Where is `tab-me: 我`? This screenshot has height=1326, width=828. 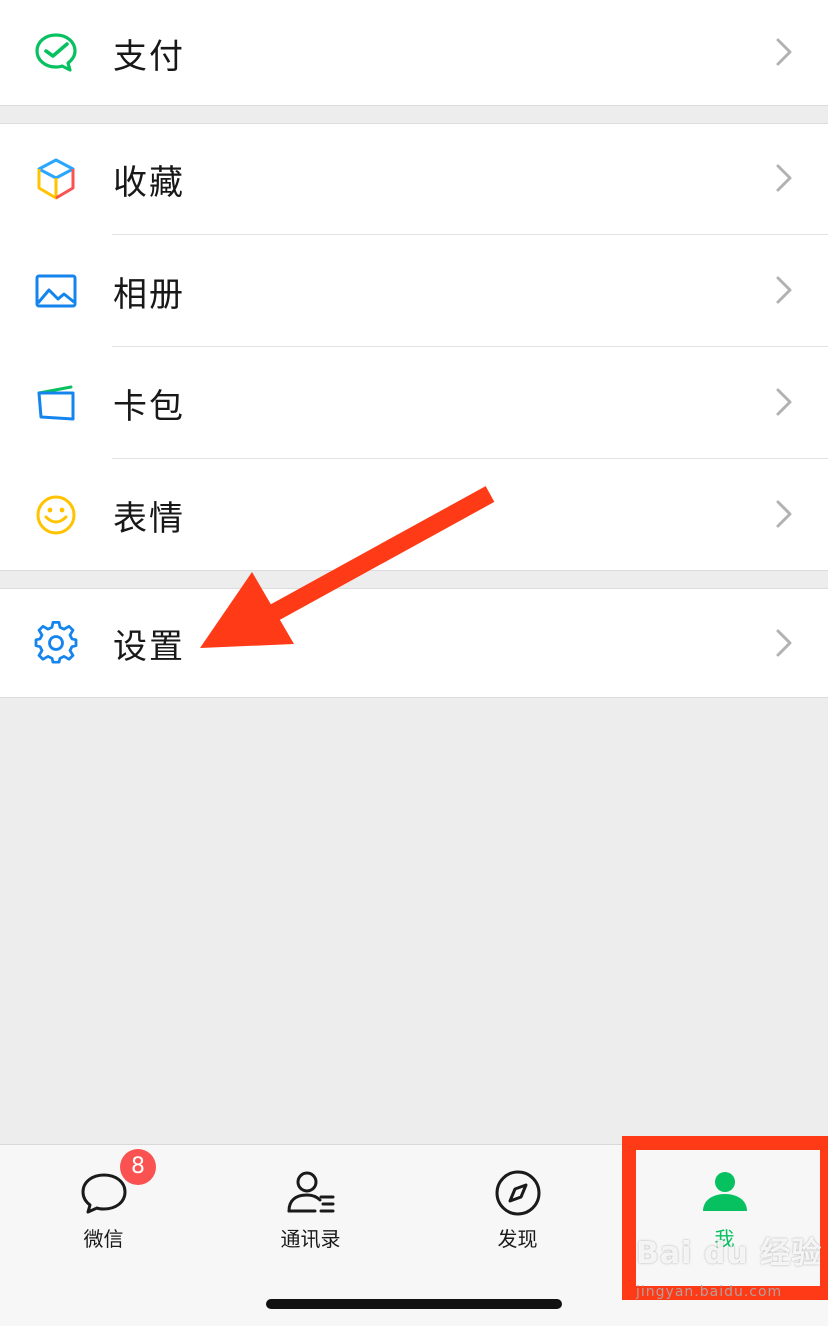
tab-me: 我 is located at coordinates (724, 1200).